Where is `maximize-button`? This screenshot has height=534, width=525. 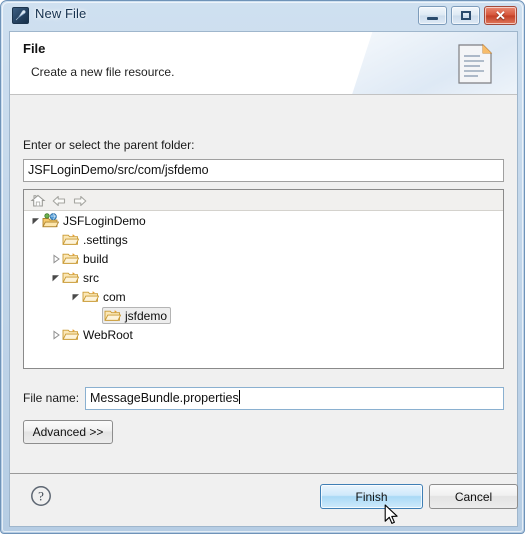
maximize-button is located at coordinates (465, 15).